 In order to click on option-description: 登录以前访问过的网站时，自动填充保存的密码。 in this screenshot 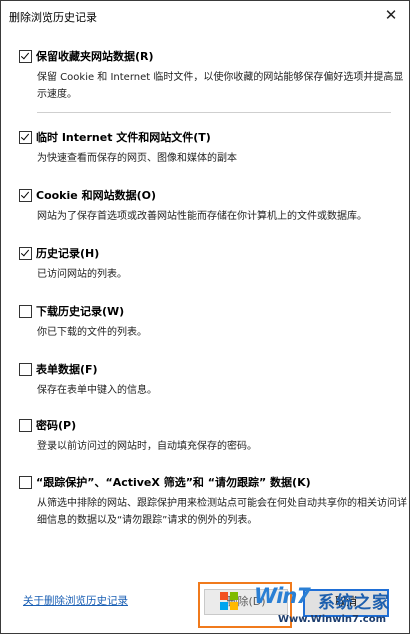, I will do `click(147, 446)`.